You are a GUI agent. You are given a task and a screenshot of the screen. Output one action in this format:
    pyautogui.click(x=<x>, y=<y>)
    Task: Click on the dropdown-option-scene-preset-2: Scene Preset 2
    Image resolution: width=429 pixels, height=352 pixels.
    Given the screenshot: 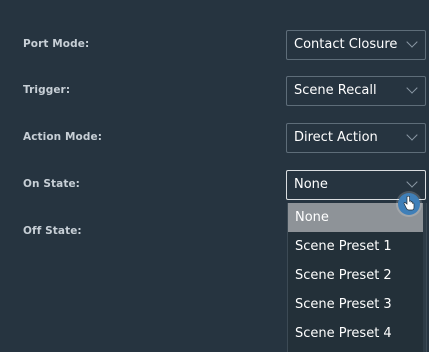 What is the action you would take?
    pyautogui.click(x=357, y=275)
    